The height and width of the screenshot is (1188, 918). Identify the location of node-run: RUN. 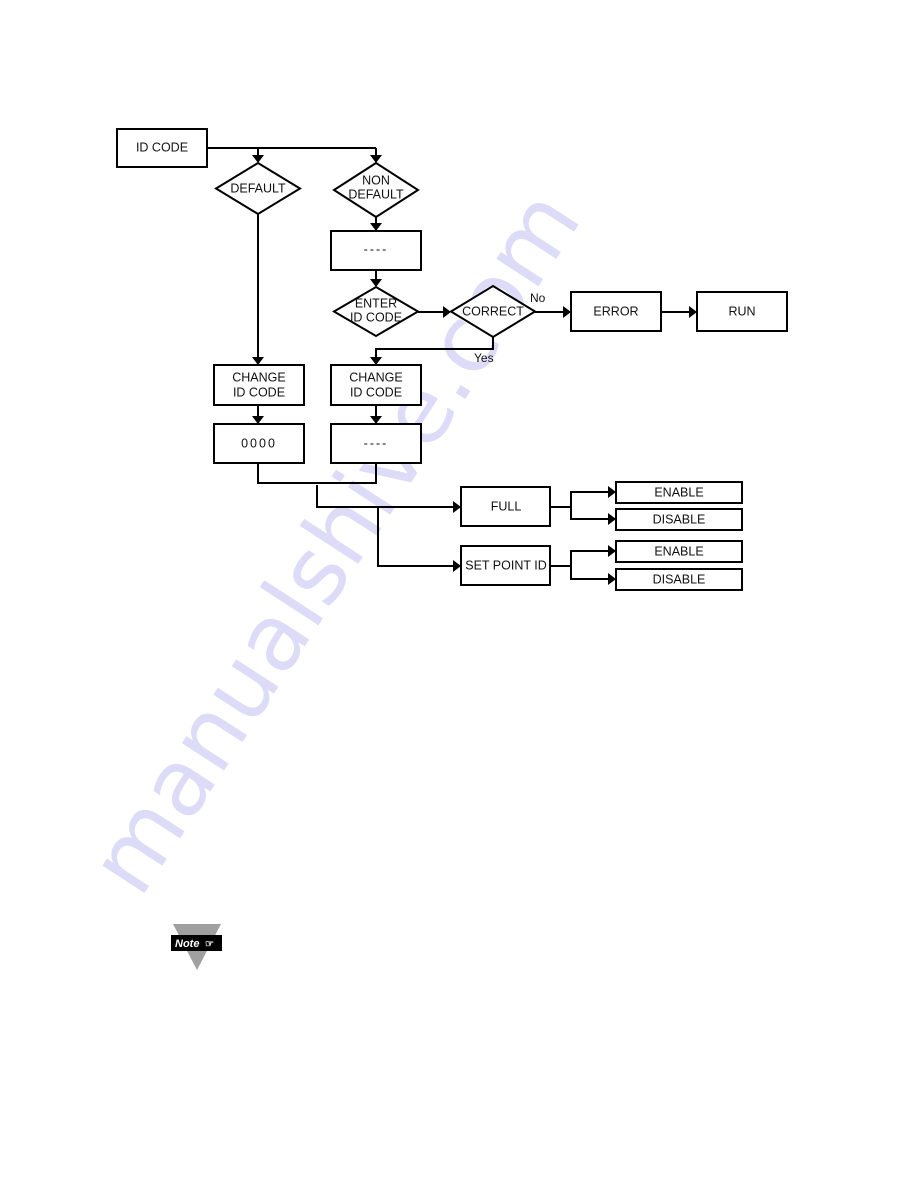
(742, 311).